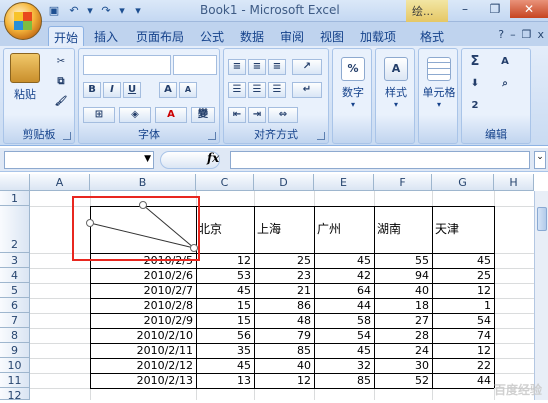  What do you see at coordinates (106, 10) in the screenshot?
I see `redo-icon: ↷` at bounding box center [106, 10].